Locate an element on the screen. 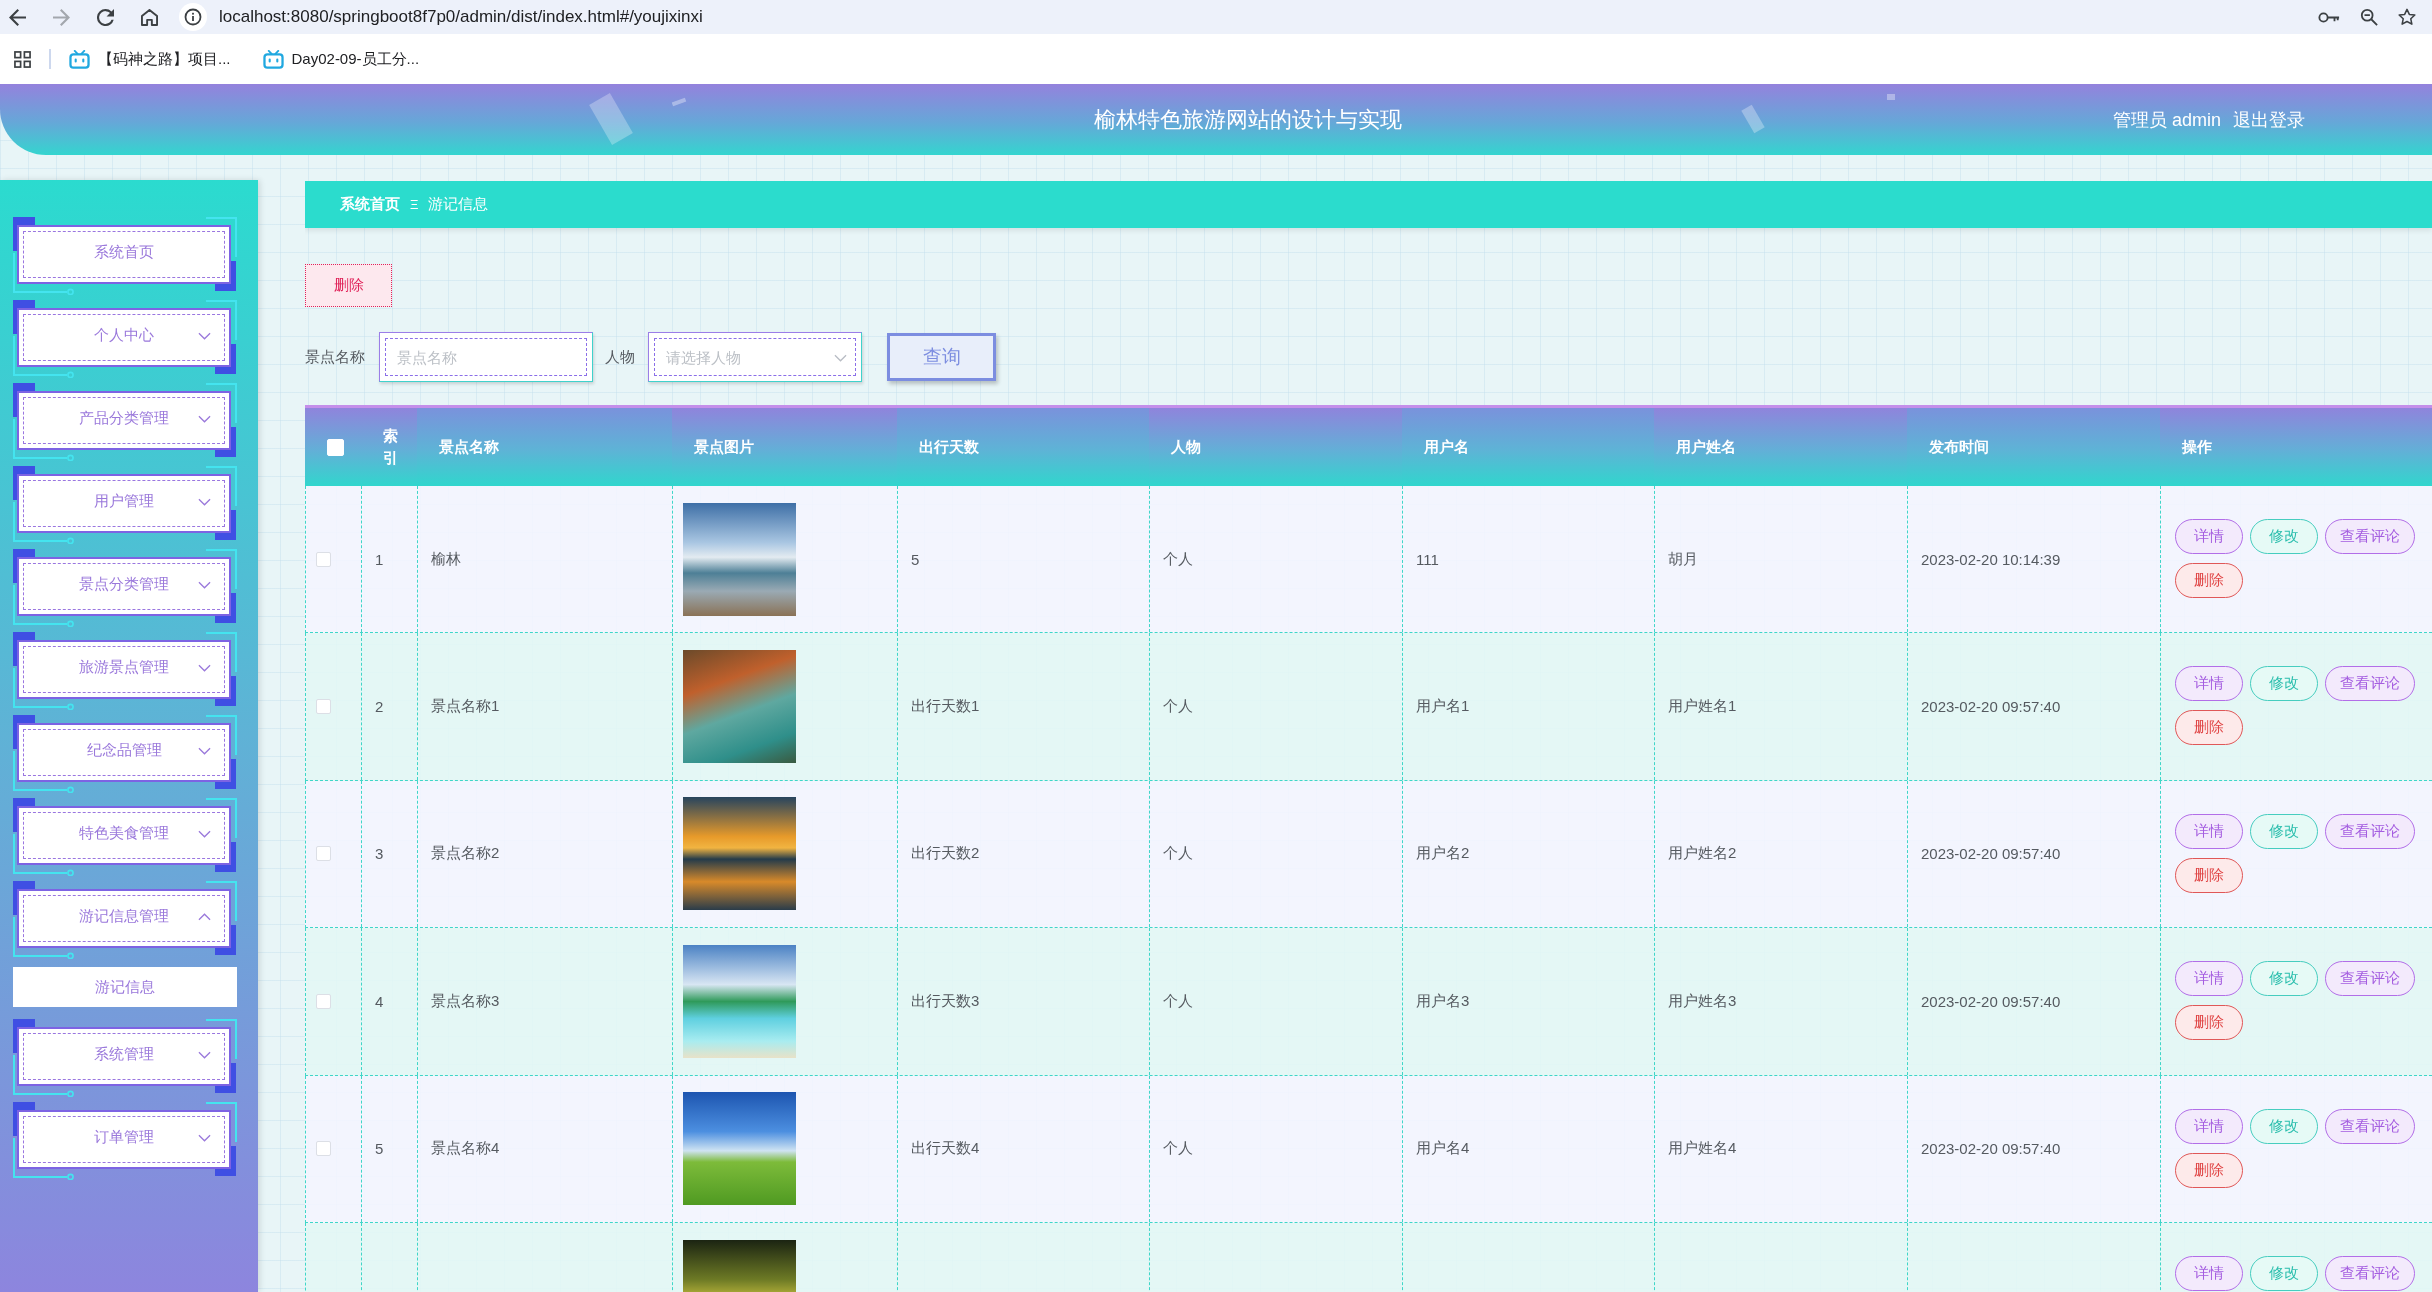 Image resolution: width=2432 pixels, height=1292 pixels. site-title: 榆林特色旅游网站的设计与实现 is located at coordinates (1248, 119).